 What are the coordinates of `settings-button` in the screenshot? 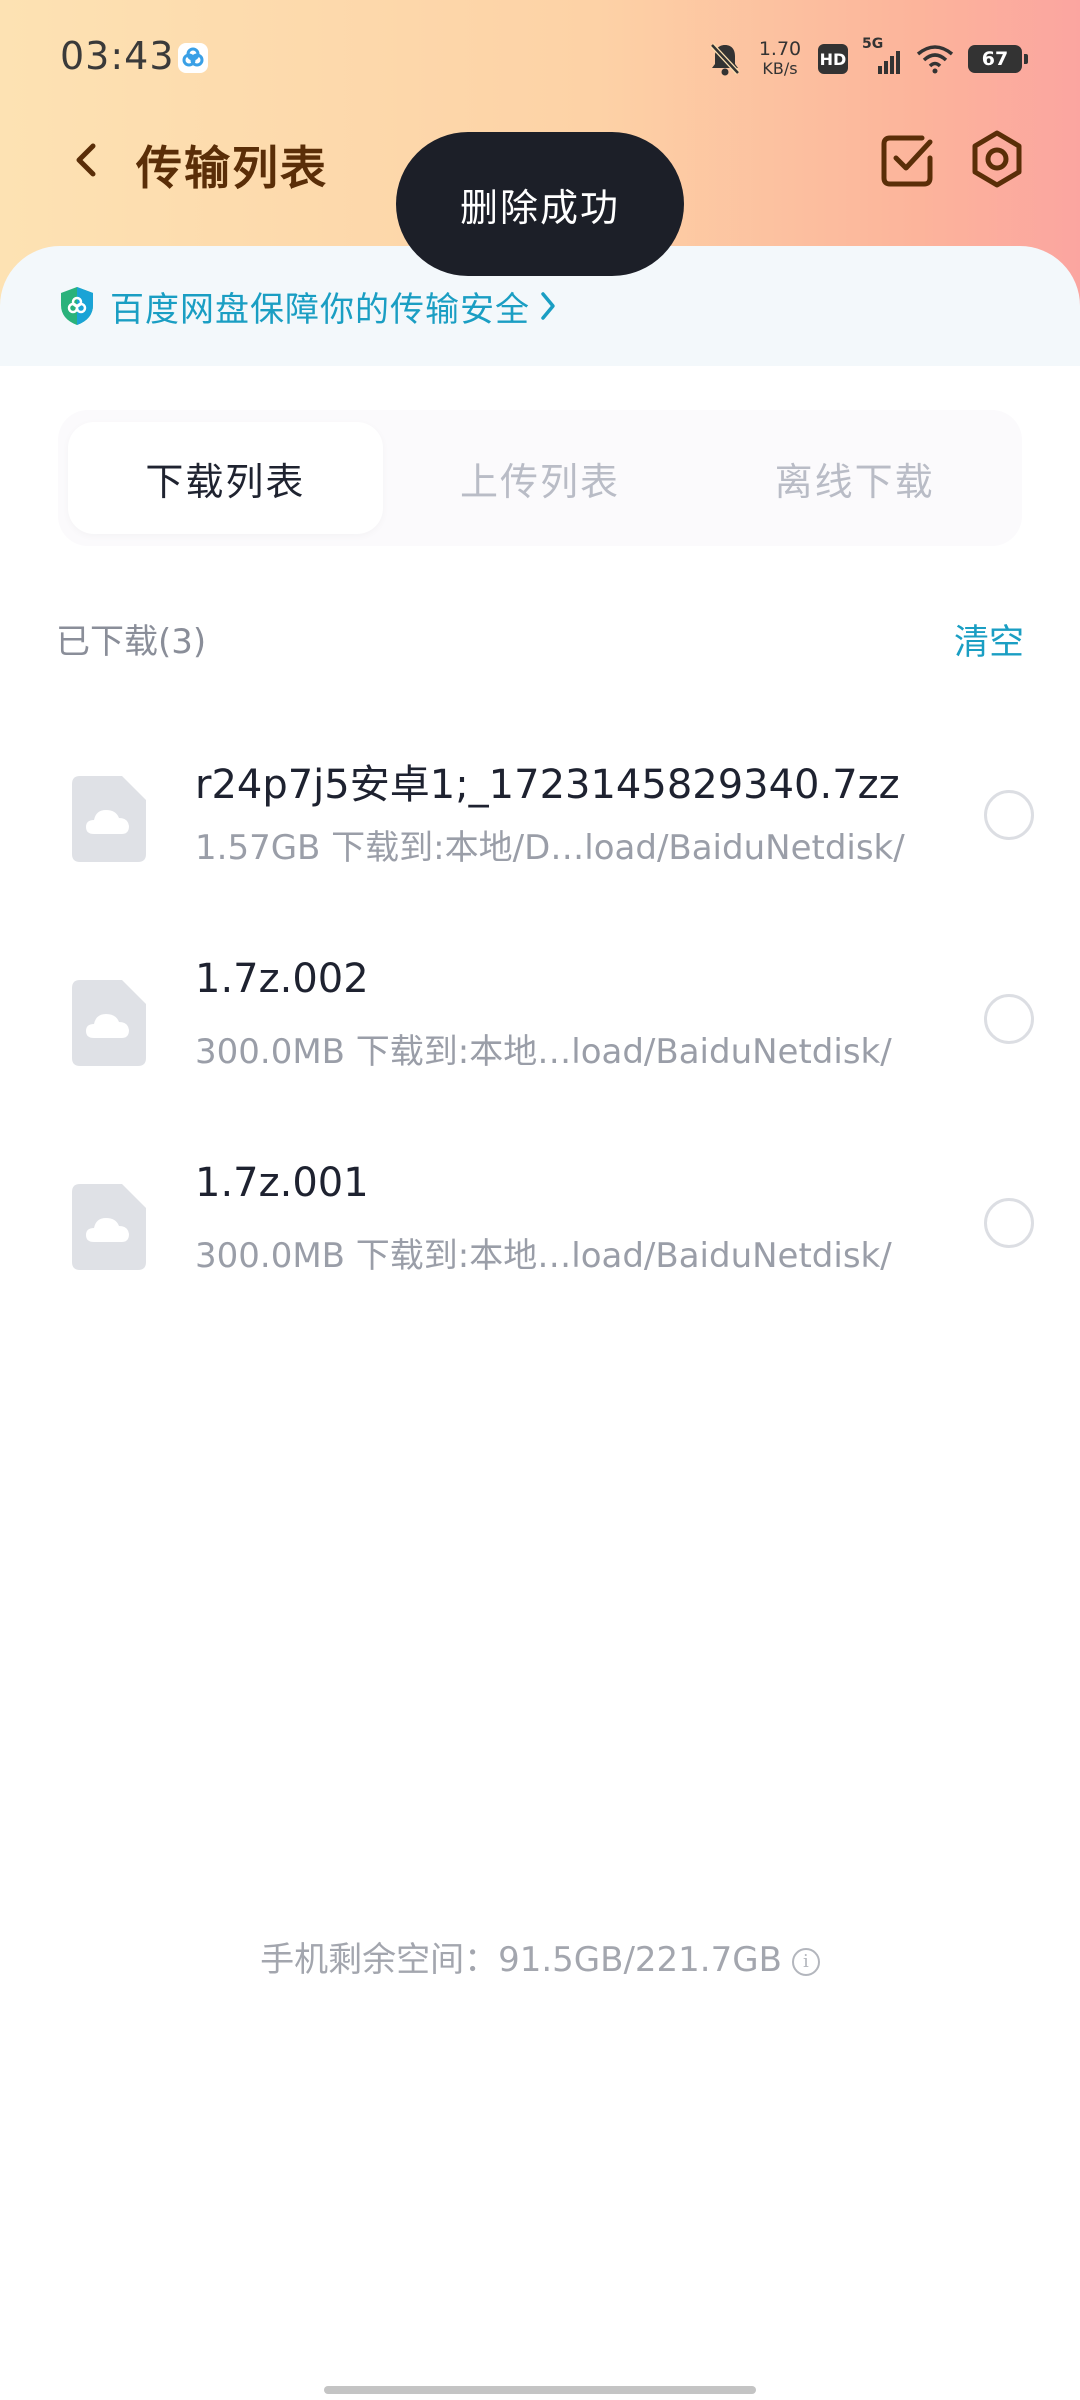 It's located at (997, 159).